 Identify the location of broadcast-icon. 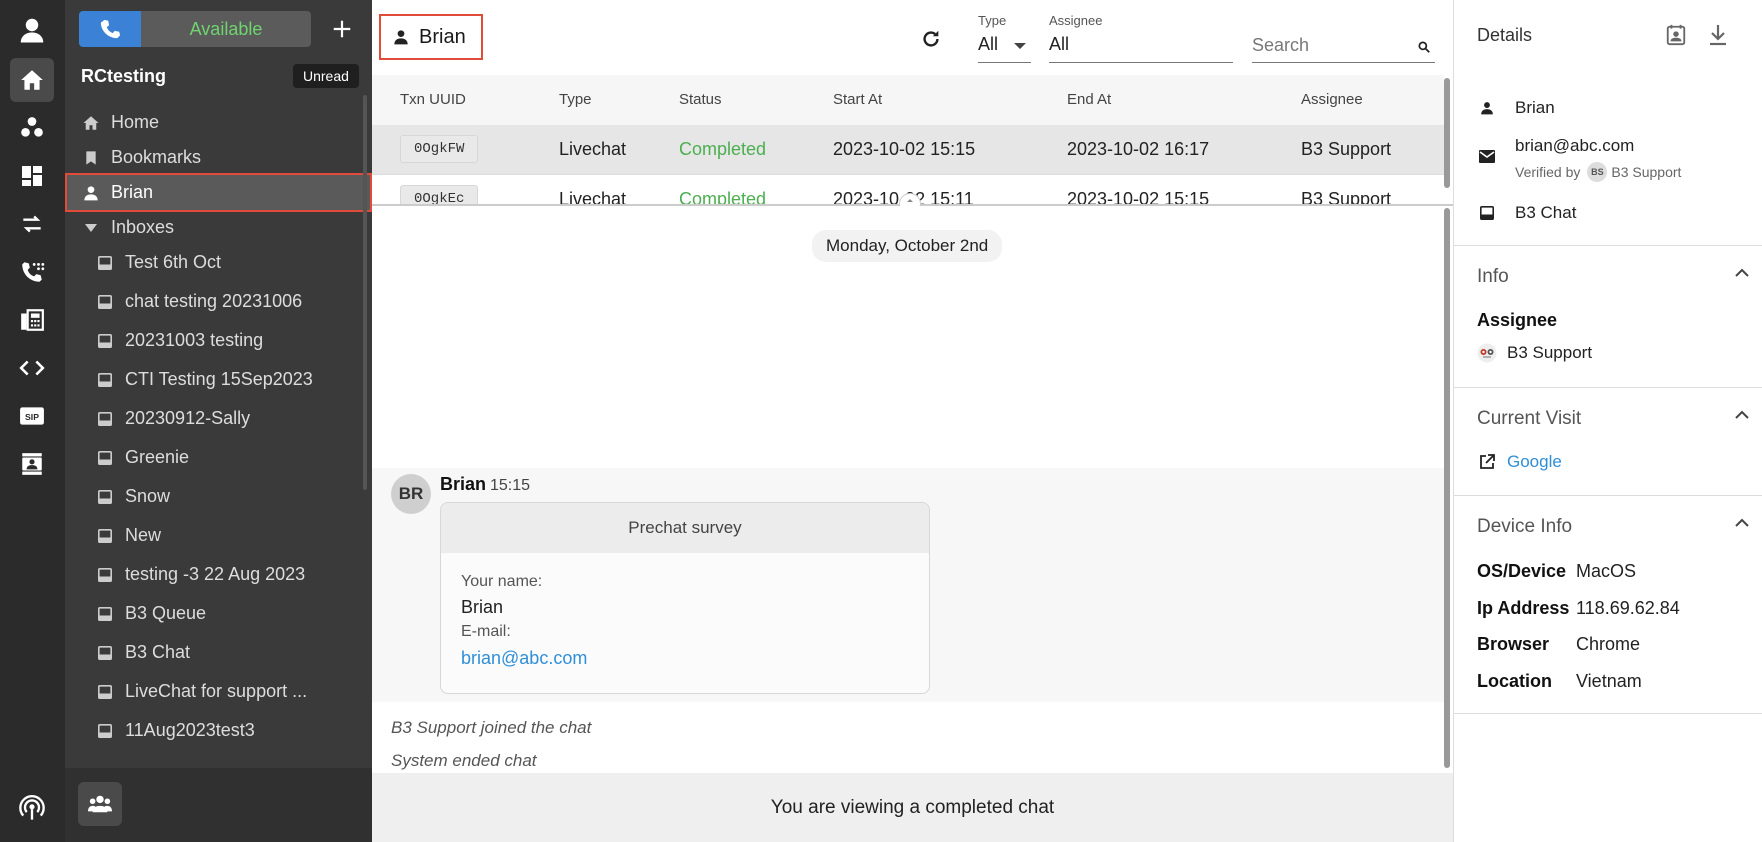
(32, 808).